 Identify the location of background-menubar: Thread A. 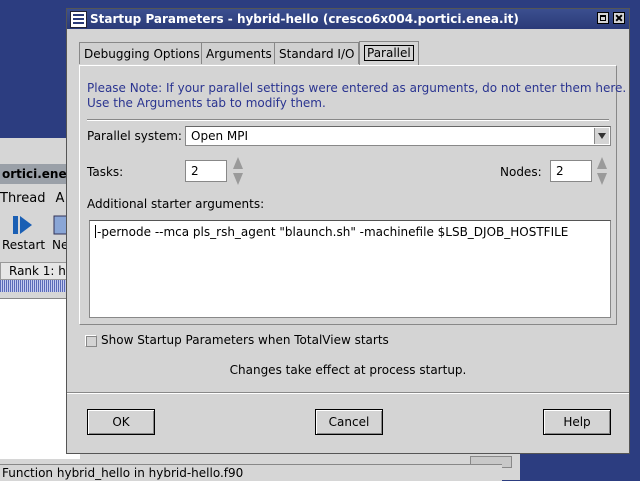
(37, 198).